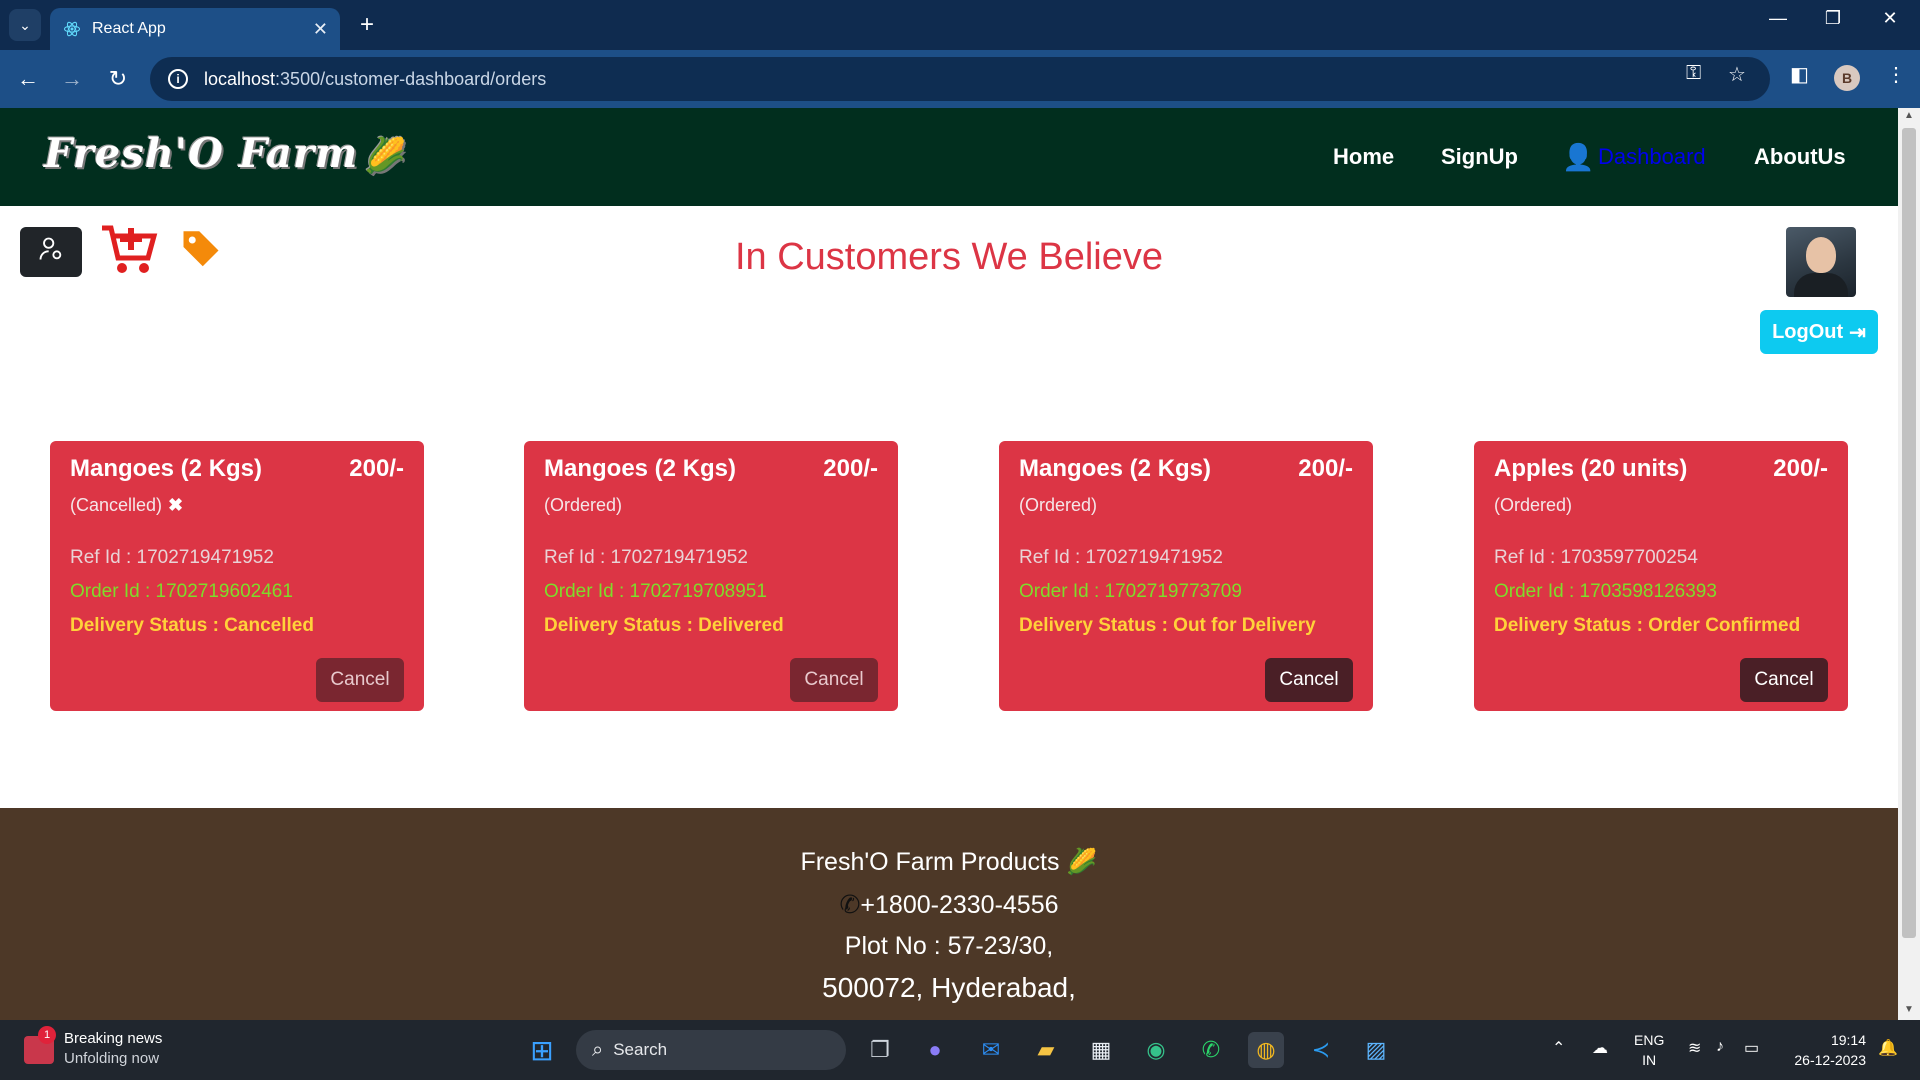 The image size is (1920, 1080). Describe the element at coordinates (118, 79) in the screenshot. I see `reload-button: ↻` at that location.